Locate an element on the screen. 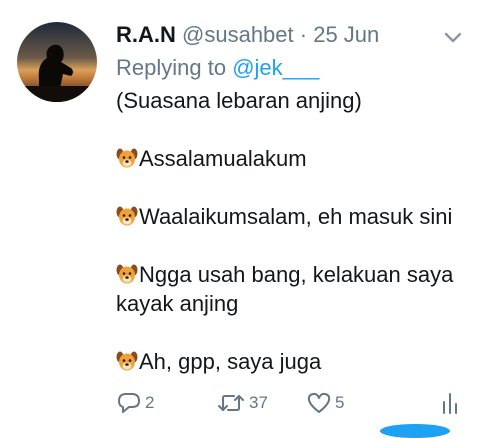 This screenshot has width=478, height=438. like-count: 5 is located at coordinates (340, 402).